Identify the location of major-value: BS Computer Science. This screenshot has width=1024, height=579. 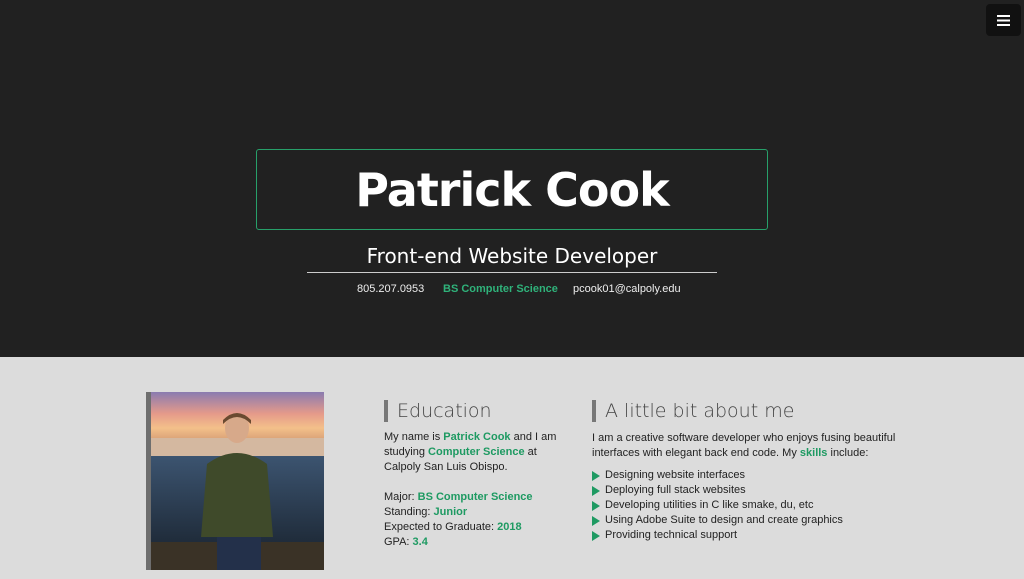
(475, 497).